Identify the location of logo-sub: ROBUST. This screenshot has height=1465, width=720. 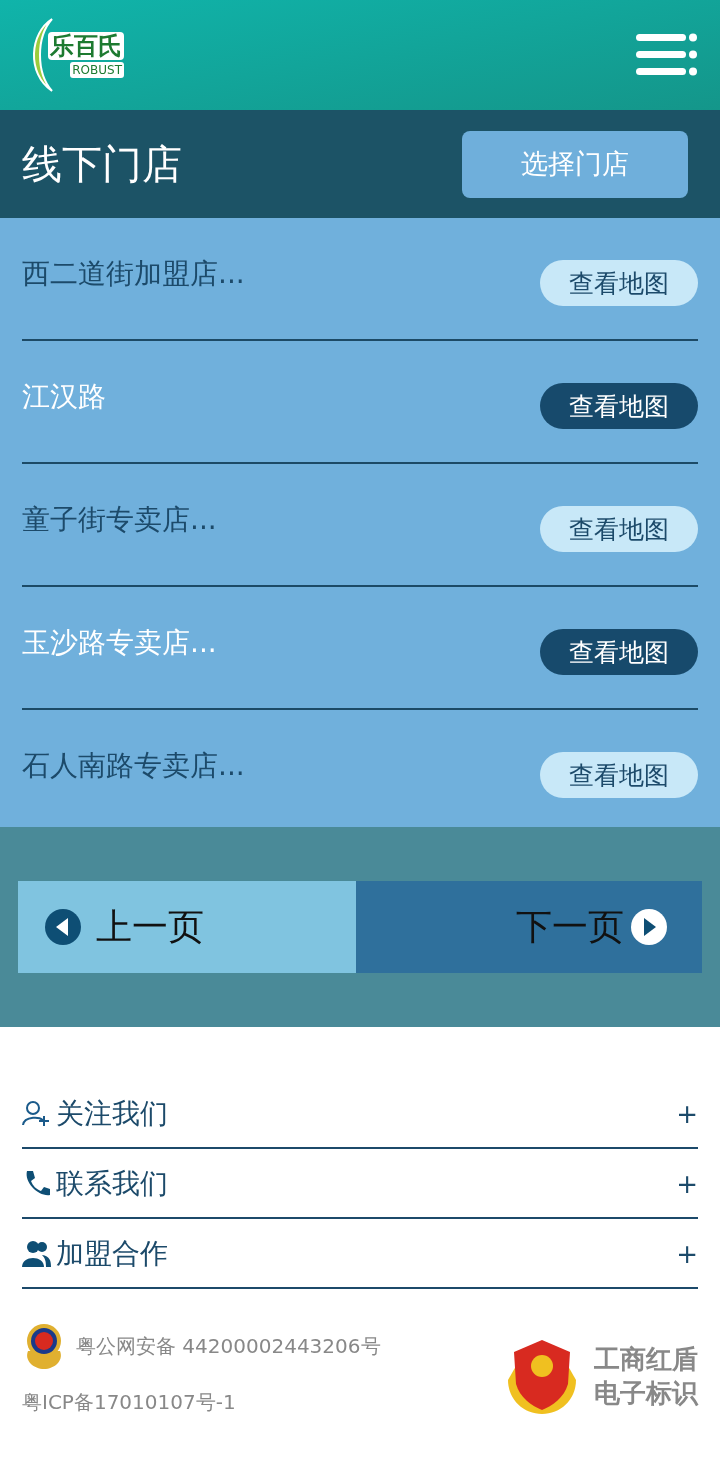
(97, 70).